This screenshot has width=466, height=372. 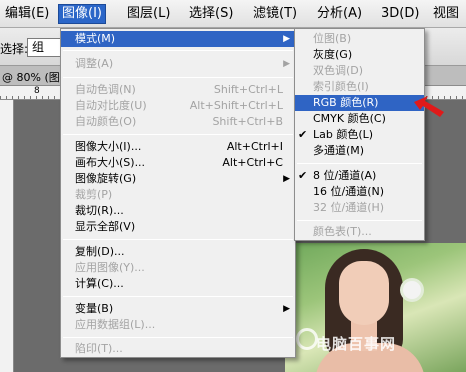 What do you see at coordinates (178, 90) in the screenshot?
I see `menu-item-auto-tone: 自动色调(N) Shift+Ctrl+L` at bounding box center [178, 90].